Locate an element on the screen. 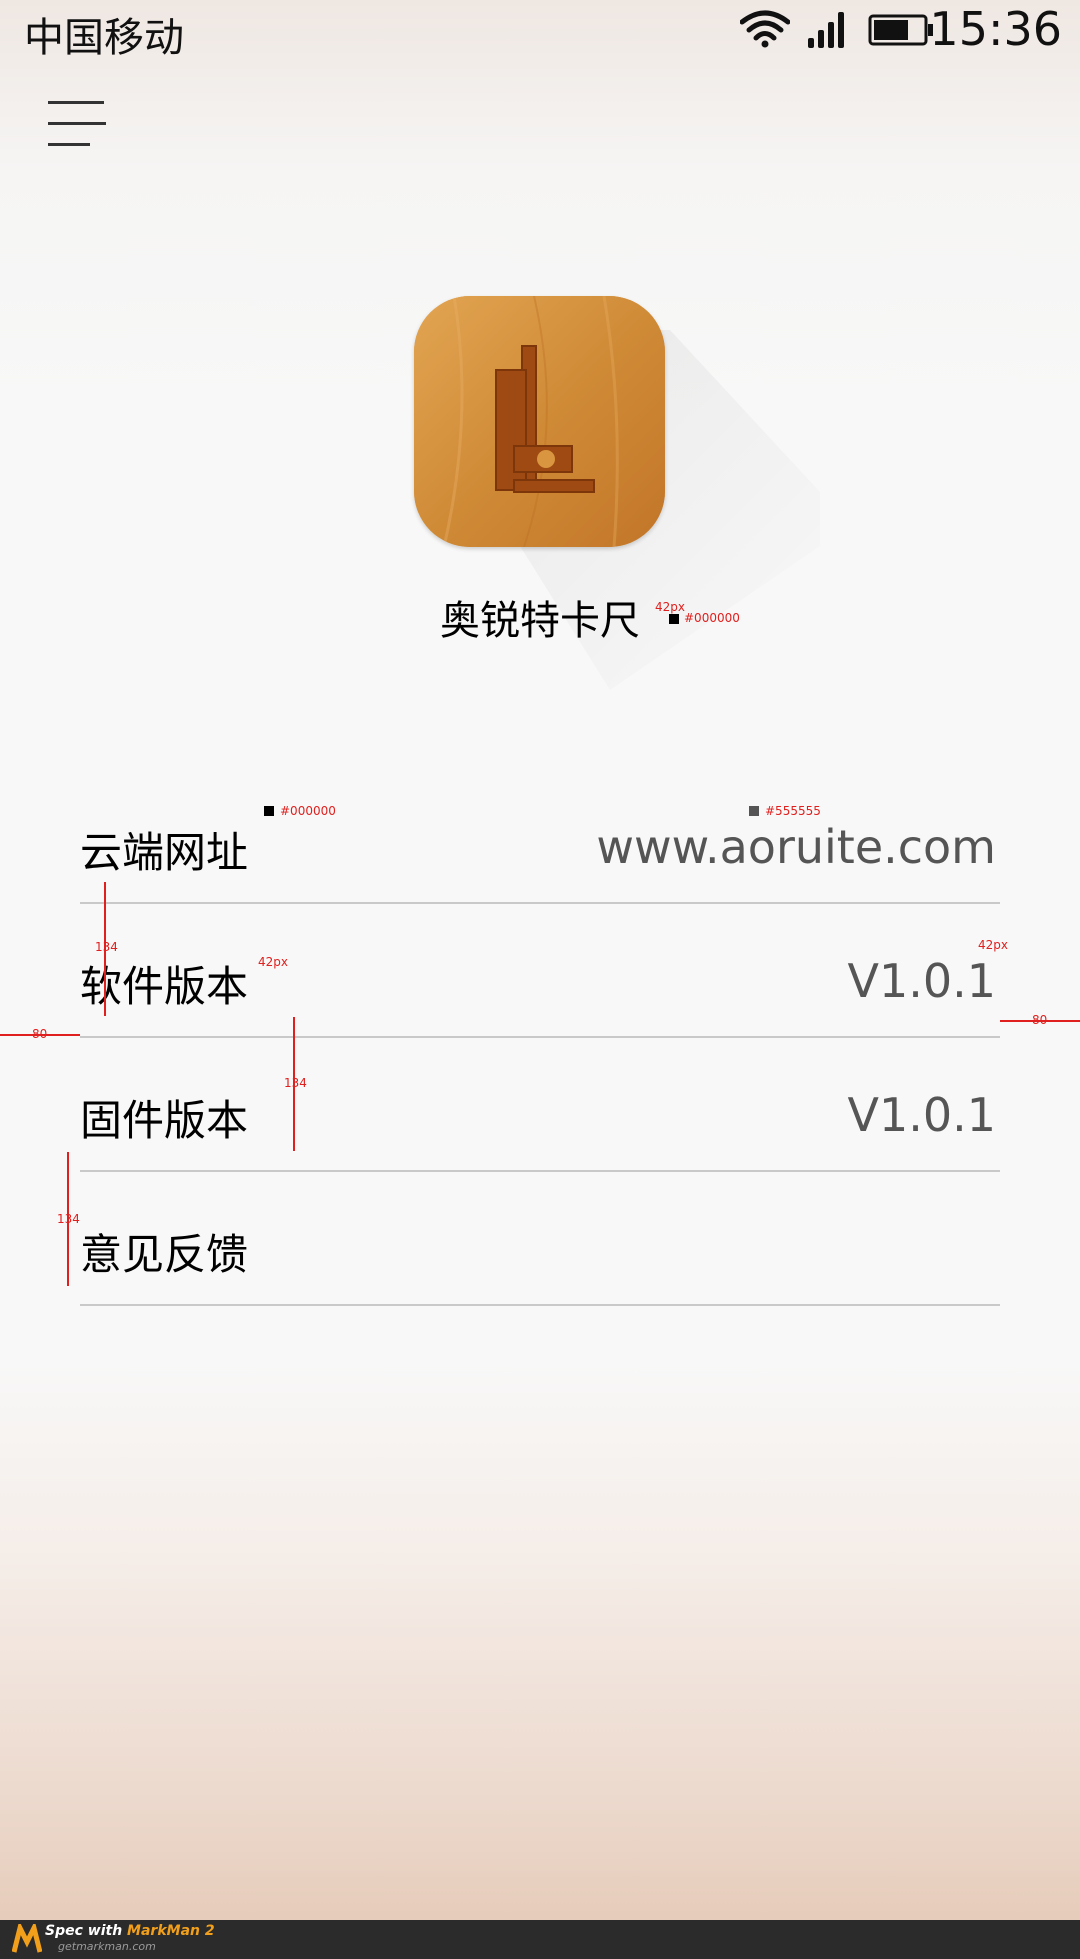 The height and width of the screenshot is (1959, 1080). row-label: 云端网址 is located at coordinates (164, 852).